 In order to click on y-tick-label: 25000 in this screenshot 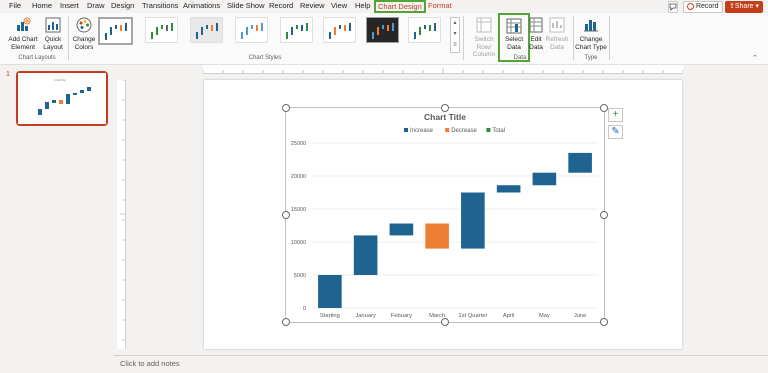, I will do `click(298, 144)`.